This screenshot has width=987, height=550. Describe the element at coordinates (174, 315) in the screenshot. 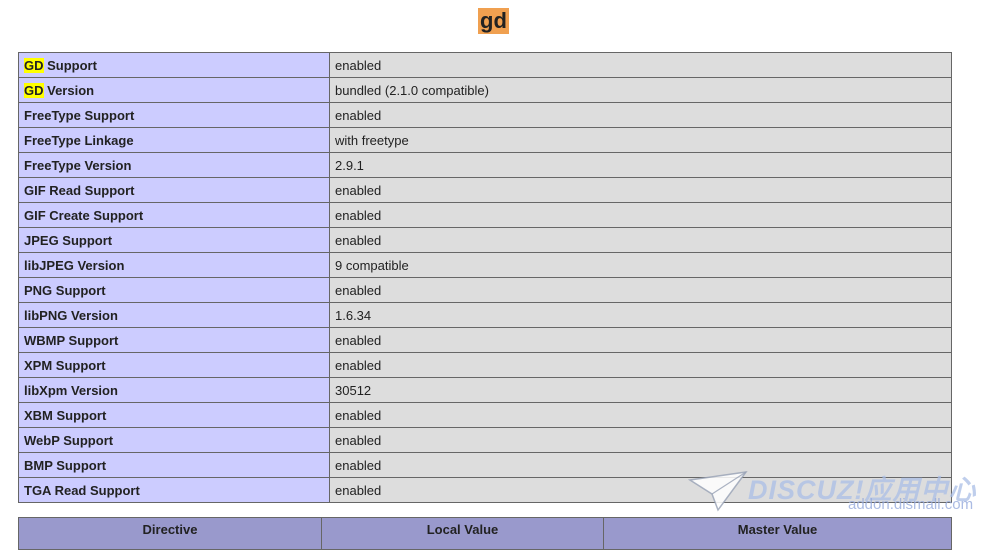

I see `row-key: libPNG Version` at that location.